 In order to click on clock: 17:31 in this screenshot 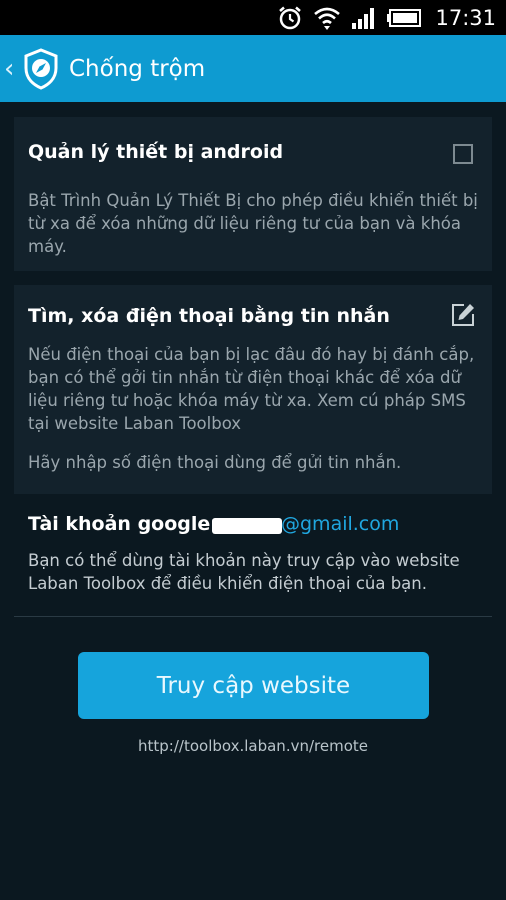, I will do `click(465, 17)`.